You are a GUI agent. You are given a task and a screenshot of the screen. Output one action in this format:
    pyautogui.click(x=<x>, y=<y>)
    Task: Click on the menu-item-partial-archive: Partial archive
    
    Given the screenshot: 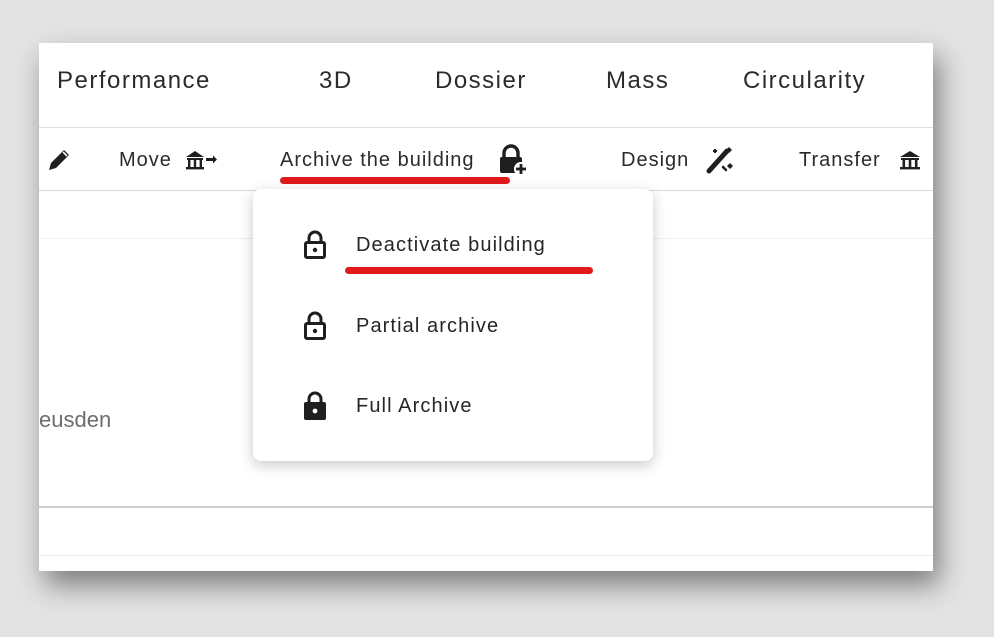 What is the action you would take?
    pyautogui.click(x=401, y=326)
    